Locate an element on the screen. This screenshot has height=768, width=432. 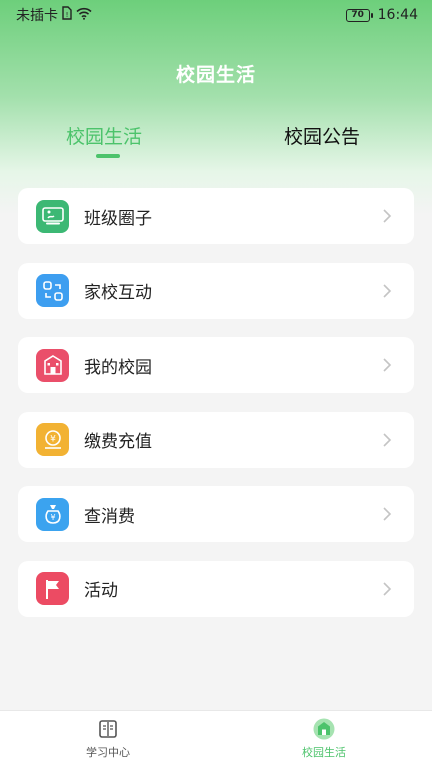
battery-level: 70 is located at coordinates (357, 15).